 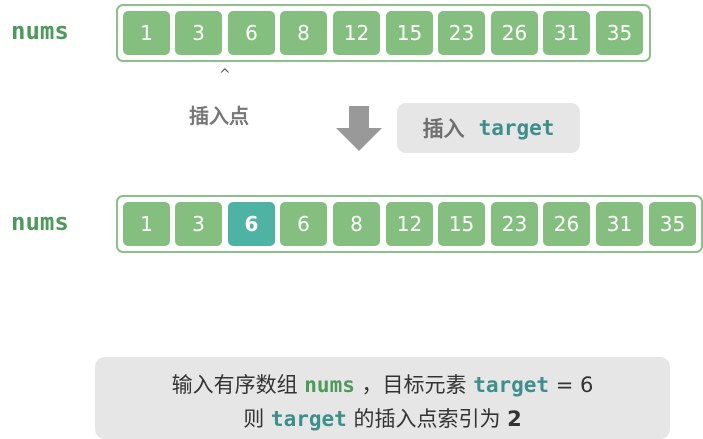 What do you see at coordinates (40, 31) in the screenshot?
I see `top-array-label: nums` at bounding box center [40, 31].